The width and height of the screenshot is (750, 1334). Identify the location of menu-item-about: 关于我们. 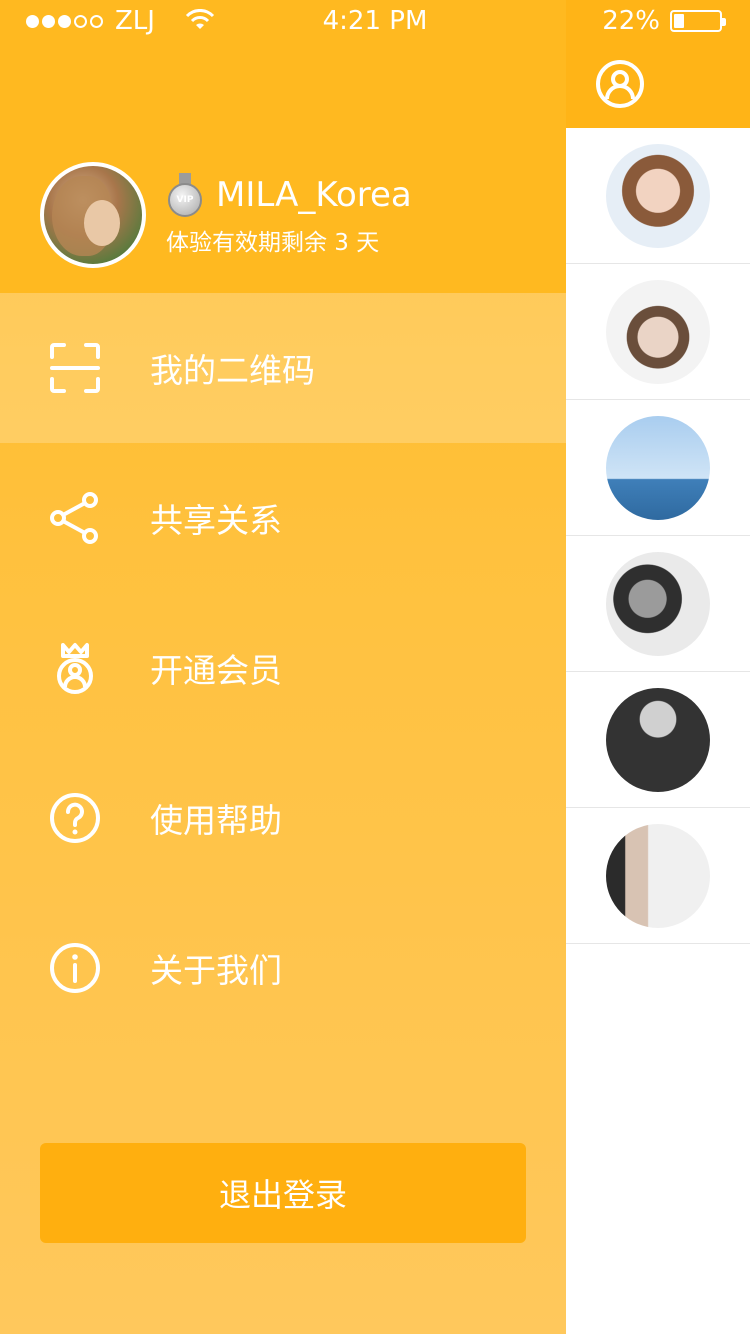
(283, 968).